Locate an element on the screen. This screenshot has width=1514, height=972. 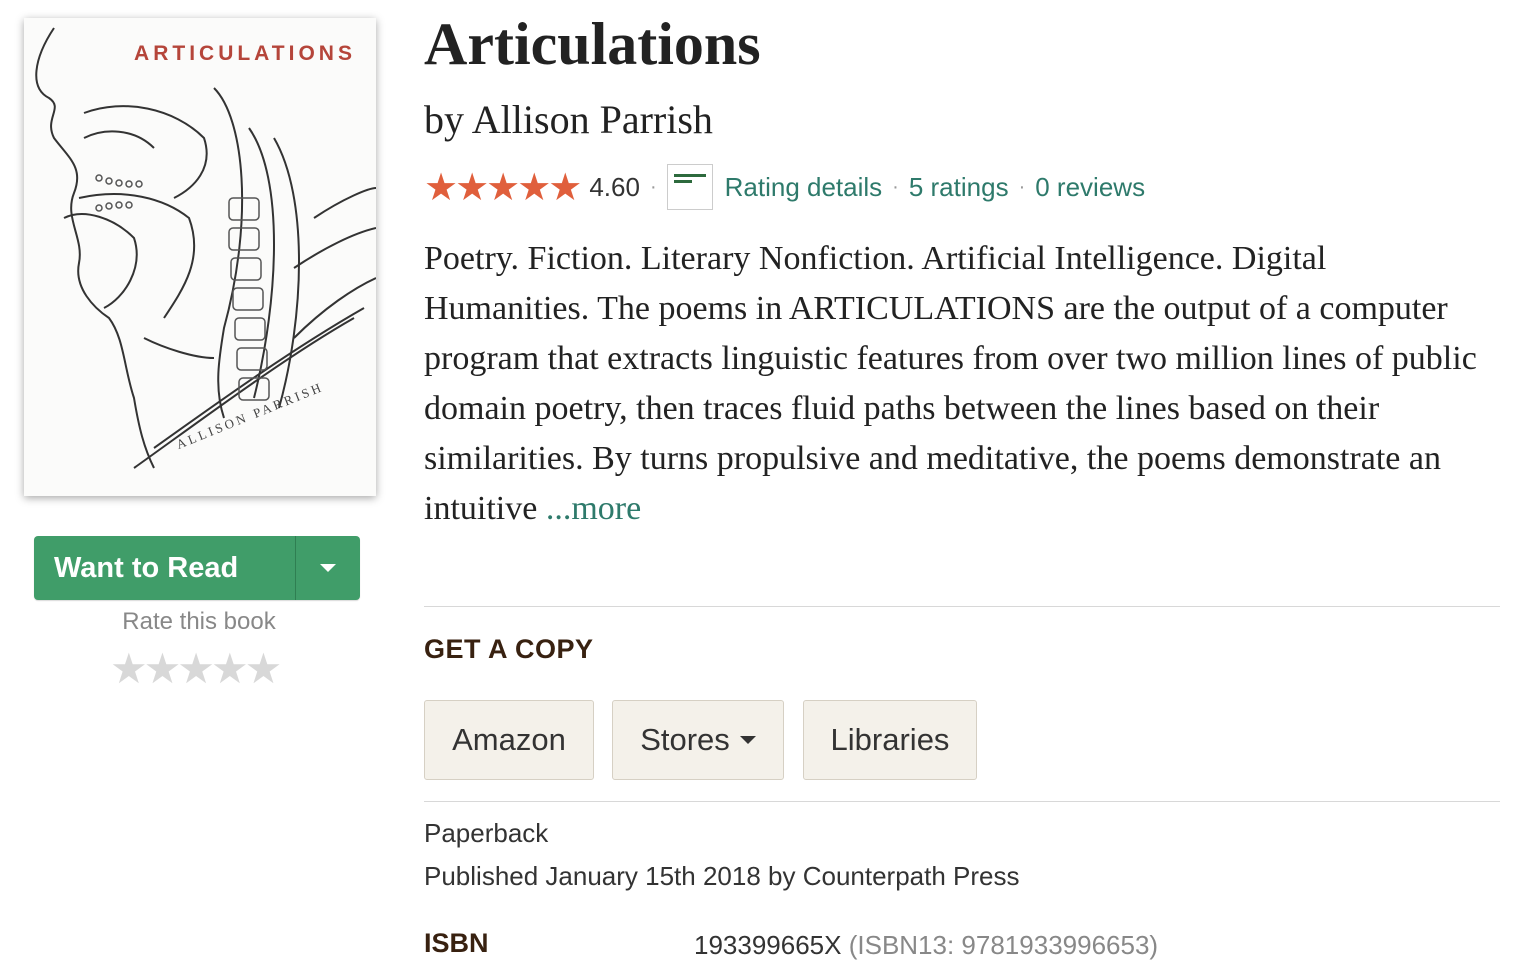
reviews-count-link: 0 reviews is located at coordinates (1090, 187).